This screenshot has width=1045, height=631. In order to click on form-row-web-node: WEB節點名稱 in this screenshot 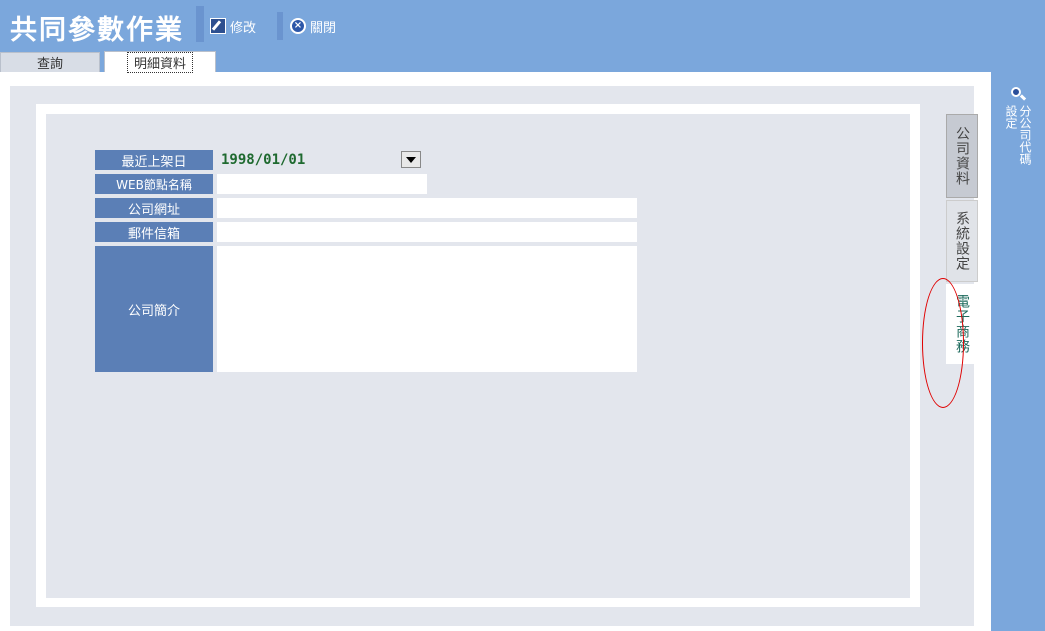, I will do `click(265, 184)`.